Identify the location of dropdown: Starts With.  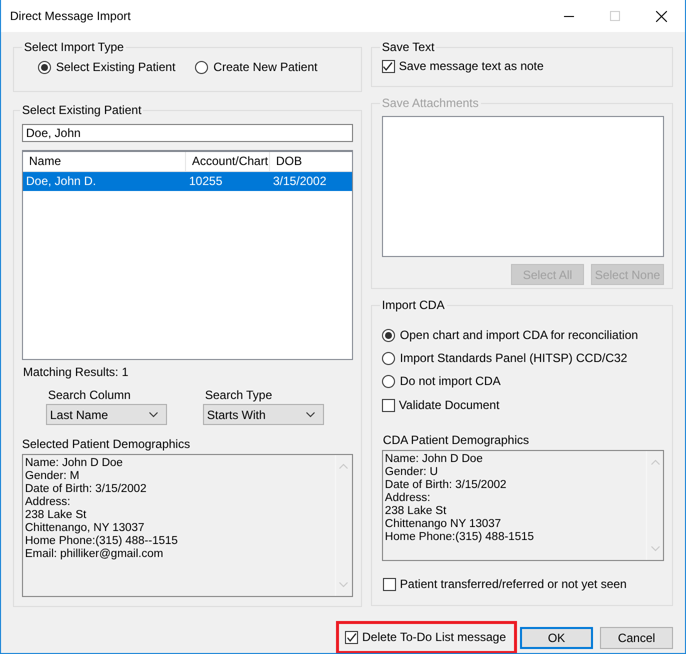
(263, 414).